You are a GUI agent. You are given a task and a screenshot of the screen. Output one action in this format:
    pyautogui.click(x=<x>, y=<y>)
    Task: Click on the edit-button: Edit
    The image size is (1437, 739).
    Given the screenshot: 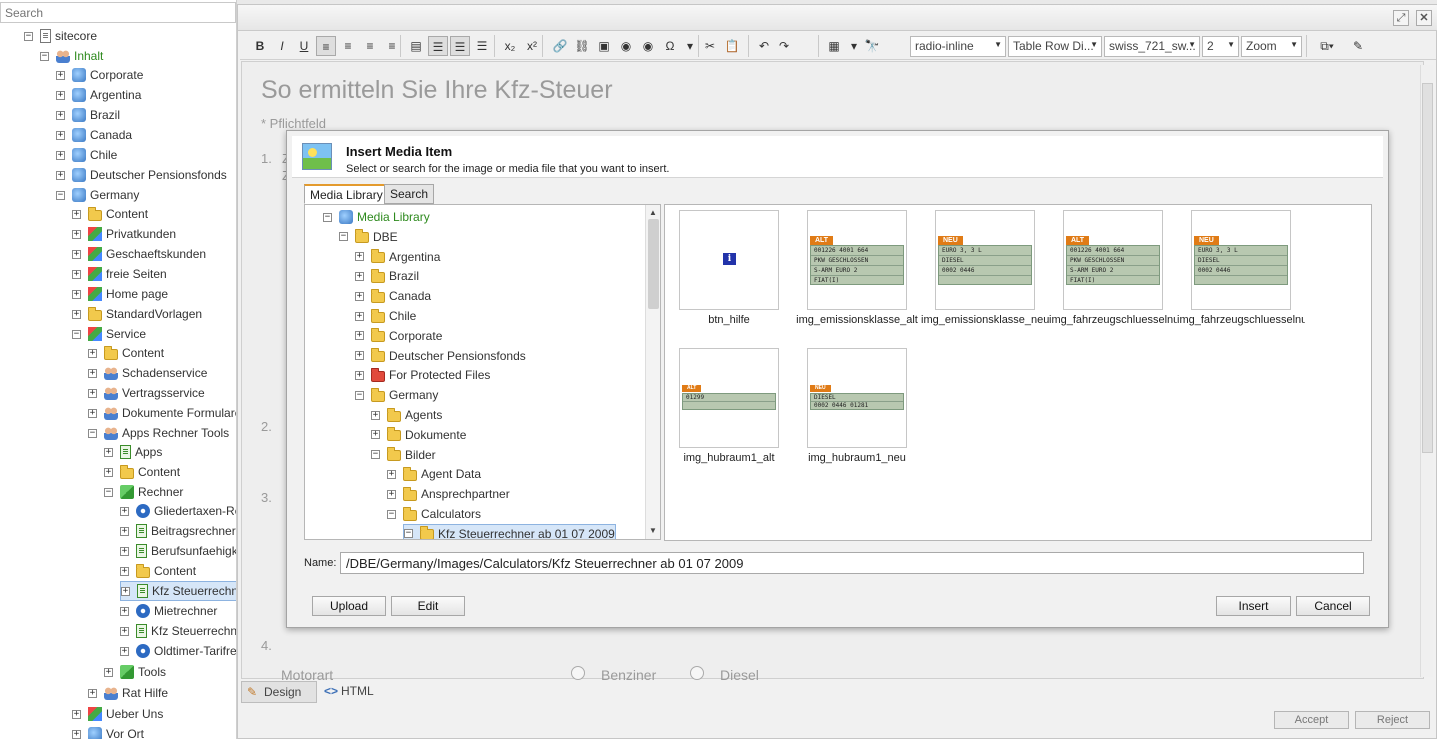 What is the action you would take?
    pyautogui.click(x=428, y=606)
    